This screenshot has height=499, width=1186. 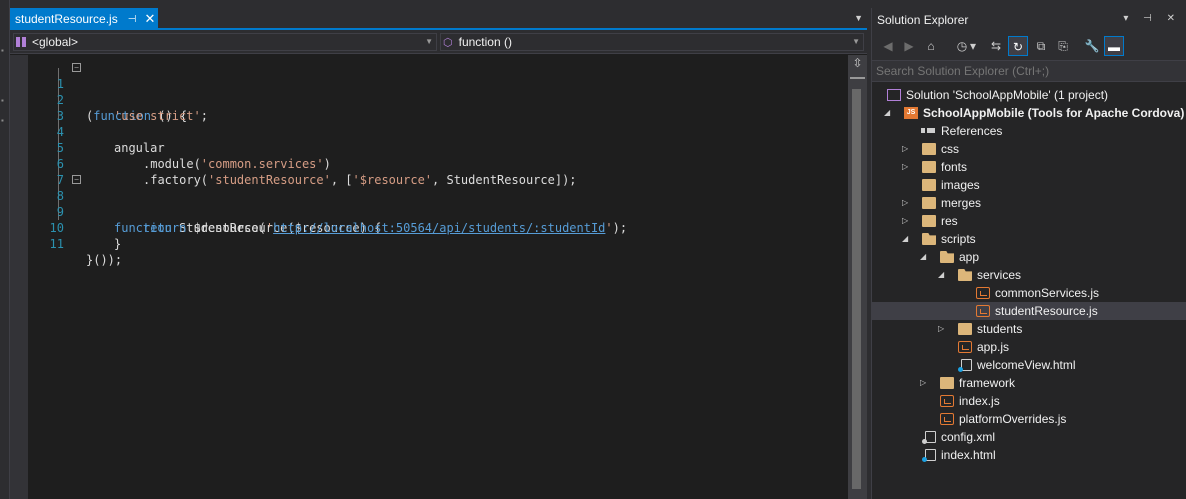 I want to click on tree-node-index-html: index.html, so click(x=1029, y=455).